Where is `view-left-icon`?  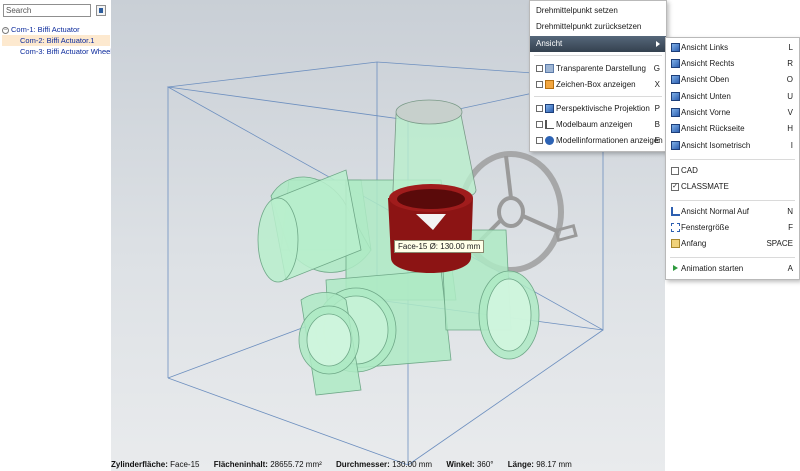 view-left-icon is located at coordinates (675, 47).